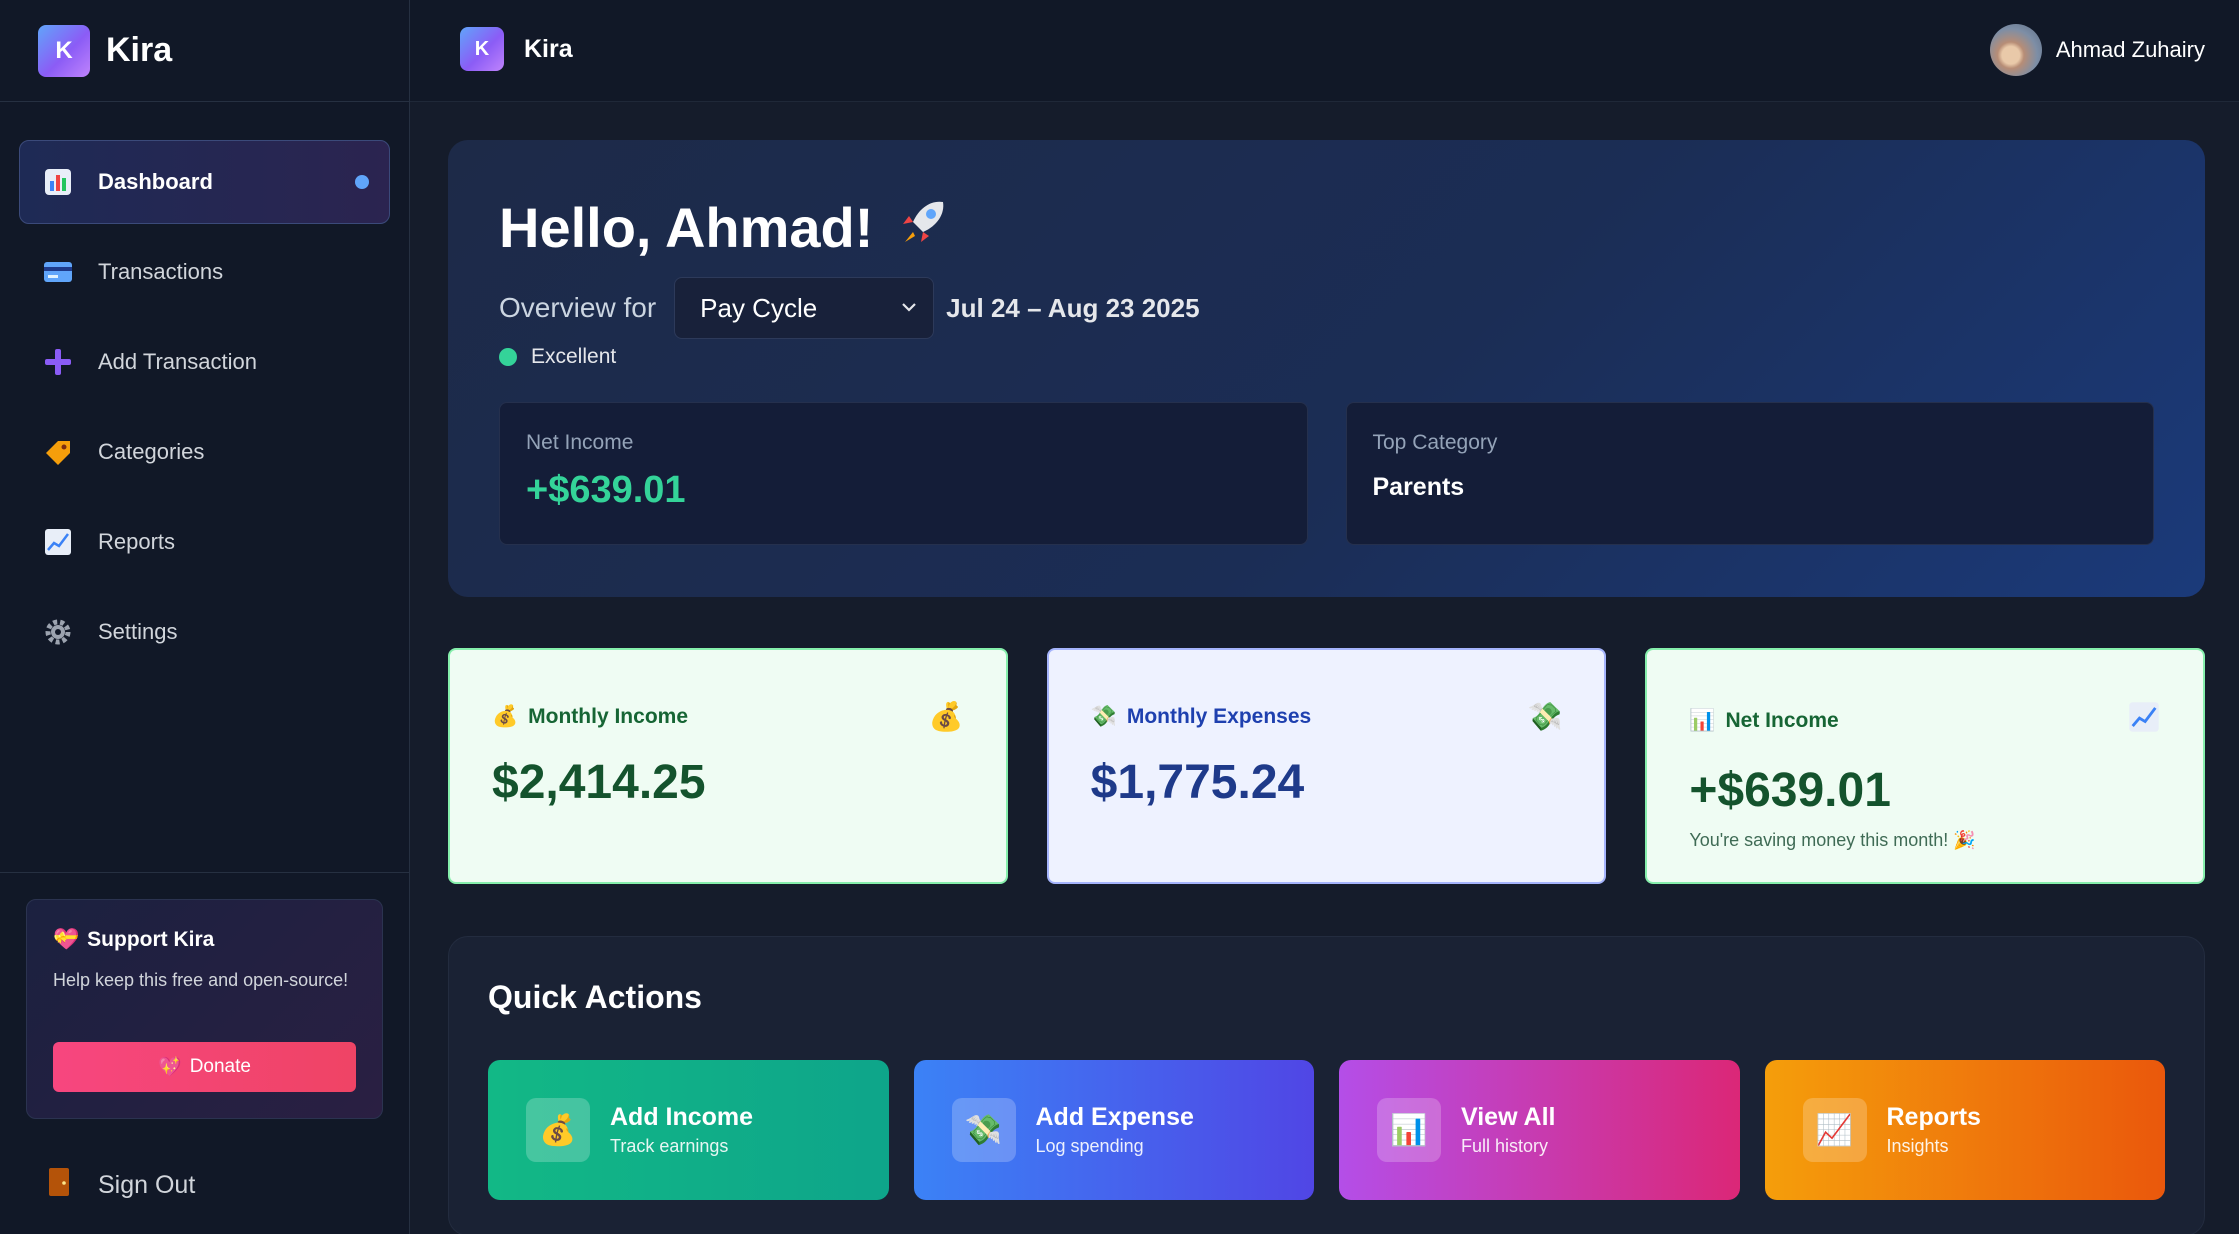 The image size is (2239, 1234). What do you see at coordinates (580, 442) in the screenshot?
I see `net-income-summary-label: Net Income` at bounding box center [580, 442].